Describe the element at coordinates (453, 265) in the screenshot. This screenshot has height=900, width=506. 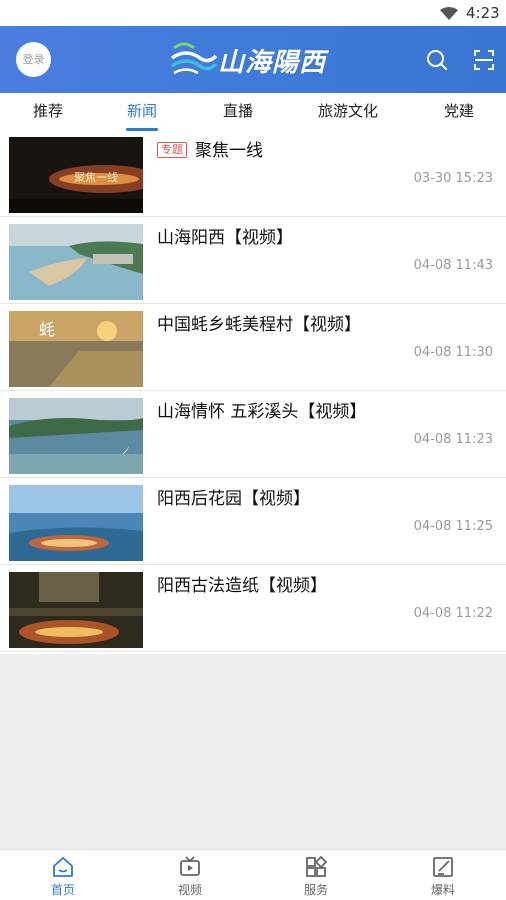
I see `news-time: 04-08 11:43` at that location.